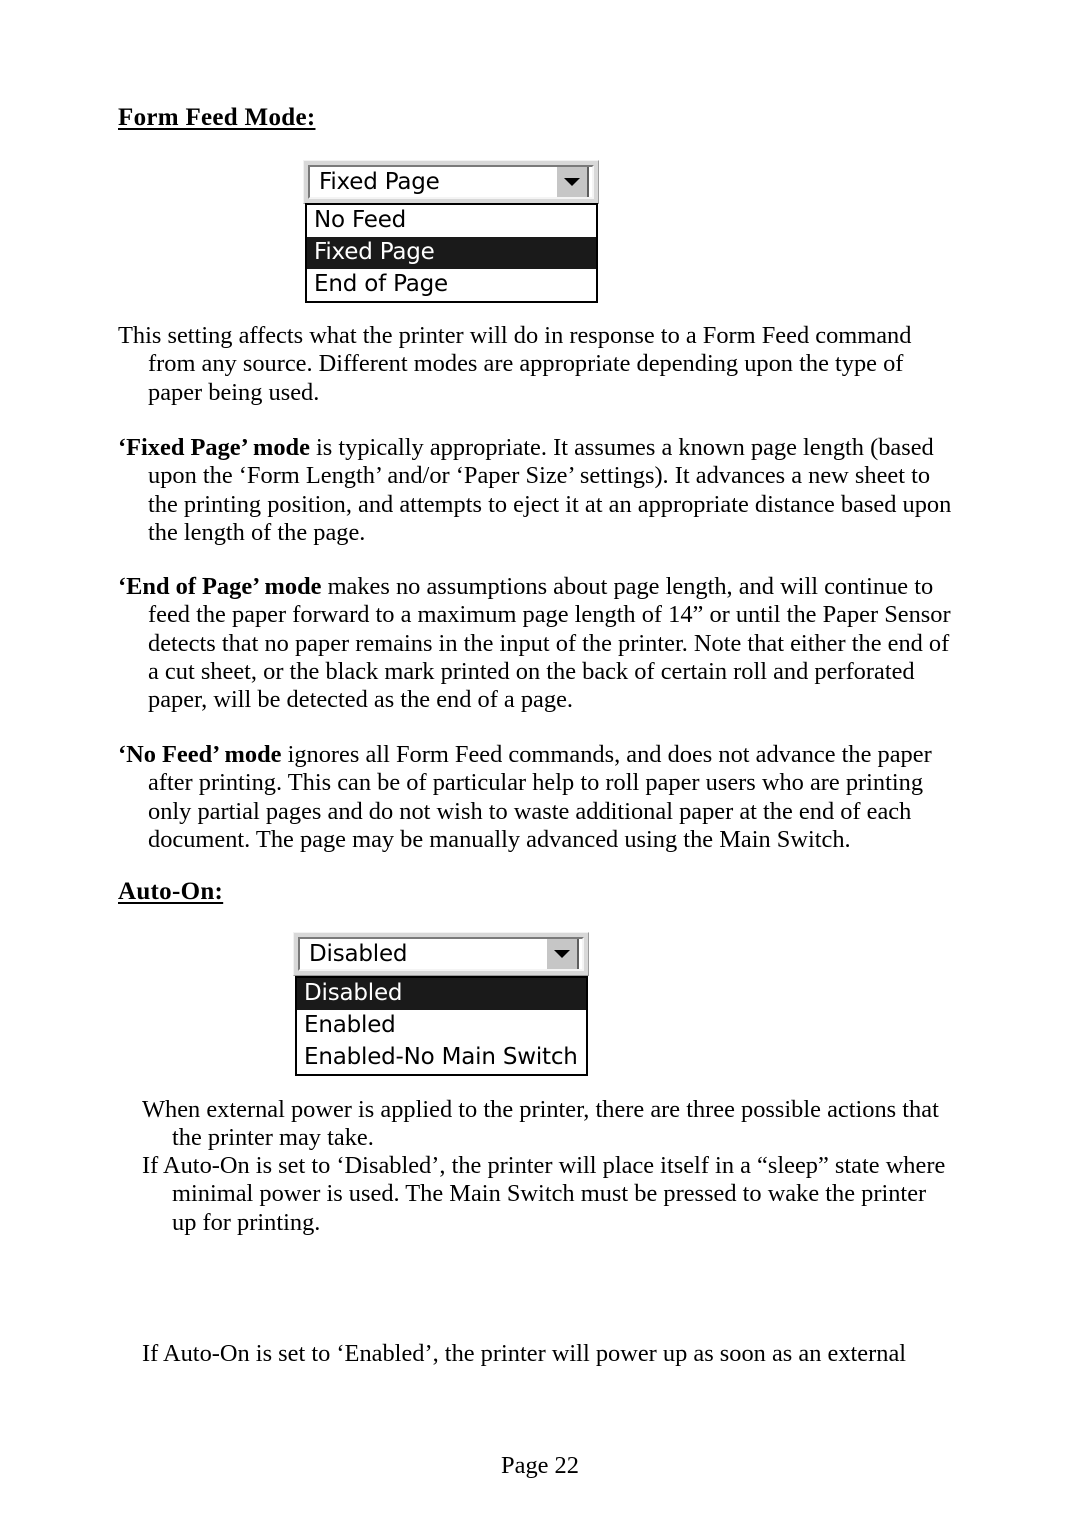 The image size is (1080, 1532). What do you see at coordinates (451, 285) in the screenshot?
I see `form-feed-mode-option-end-of-page: End of Page` at bounding box center [451, 285].